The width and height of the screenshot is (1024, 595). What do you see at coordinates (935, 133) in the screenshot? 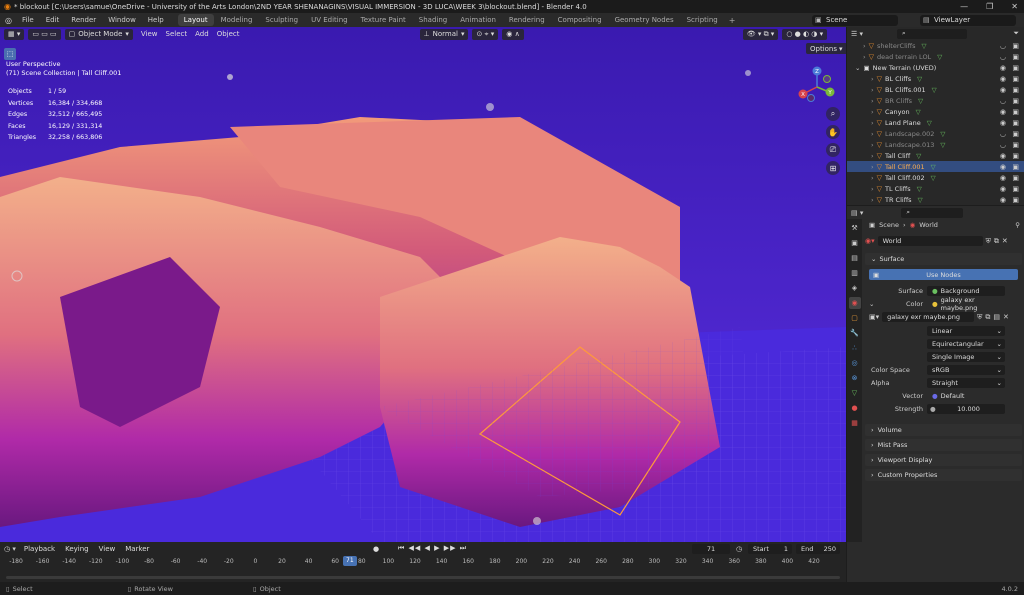
I see `outliner-row: › ▽ Landscape.002 ▽ ◡ ▣` at bounding box center [935, 133].